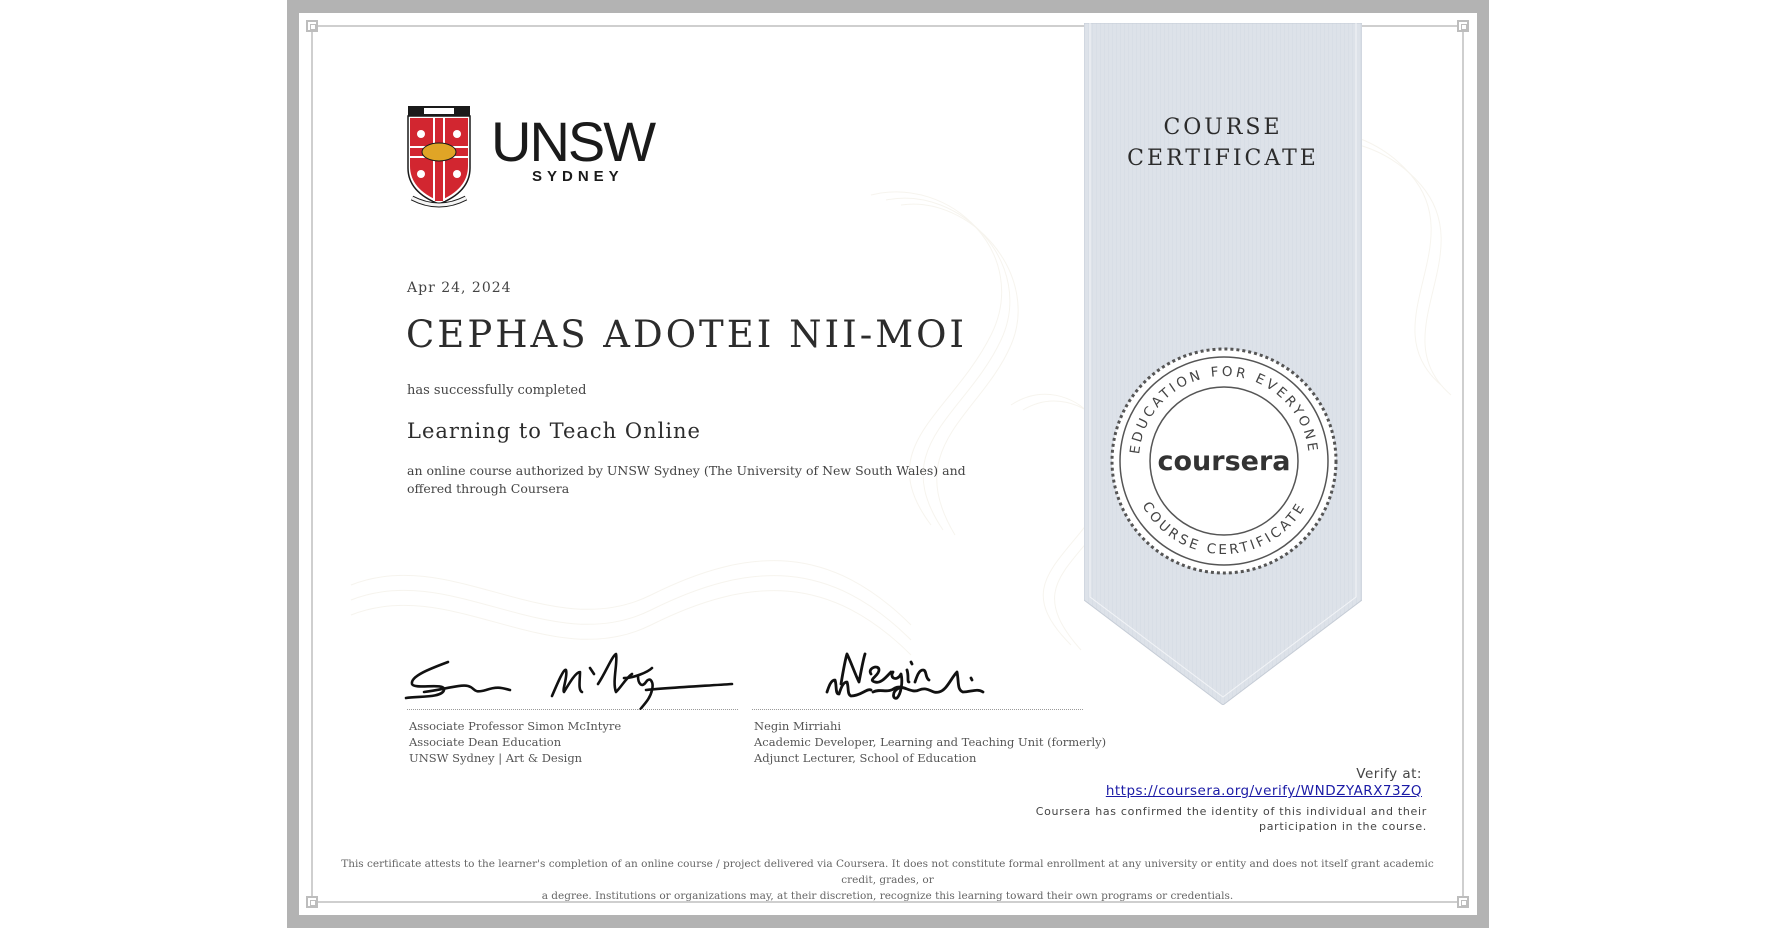  I want to click on signature-negin-mirriahi, so click(905, 676).